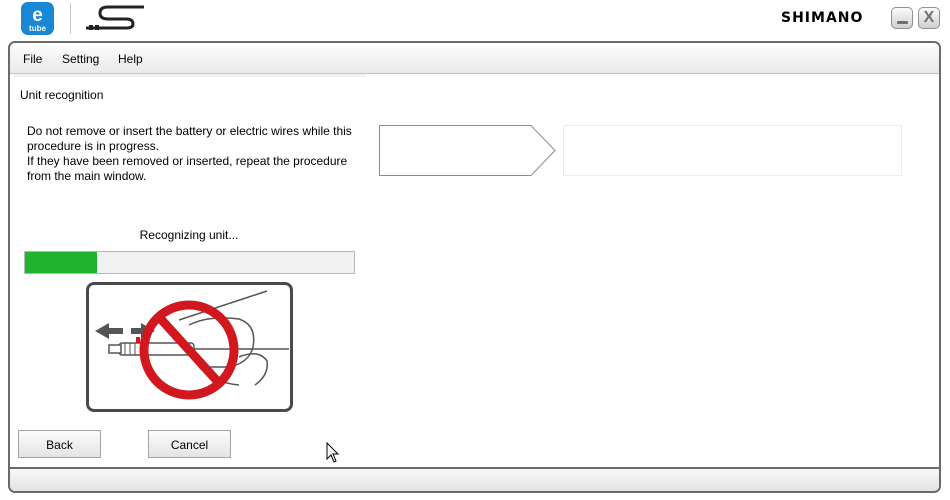 The image size is (950, 500). I want to click on no-unplug-battery-icon, so click(189, 347).